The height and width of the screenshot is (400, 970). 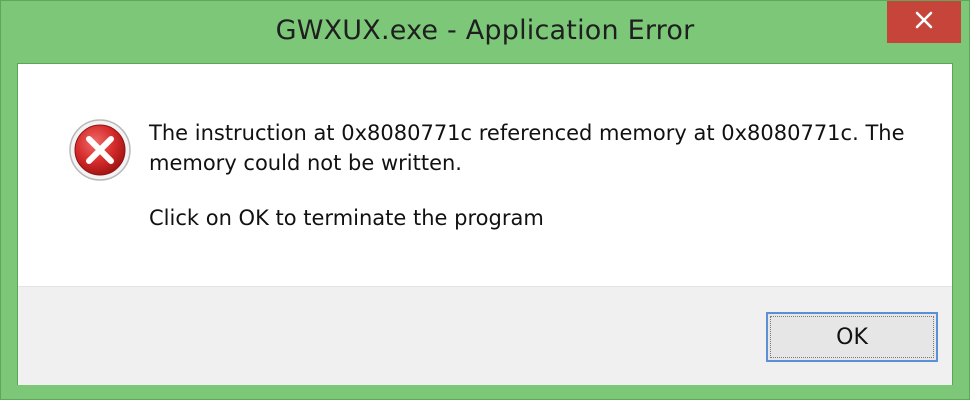 I want to click on close-icon, so click(x=924, y=22).